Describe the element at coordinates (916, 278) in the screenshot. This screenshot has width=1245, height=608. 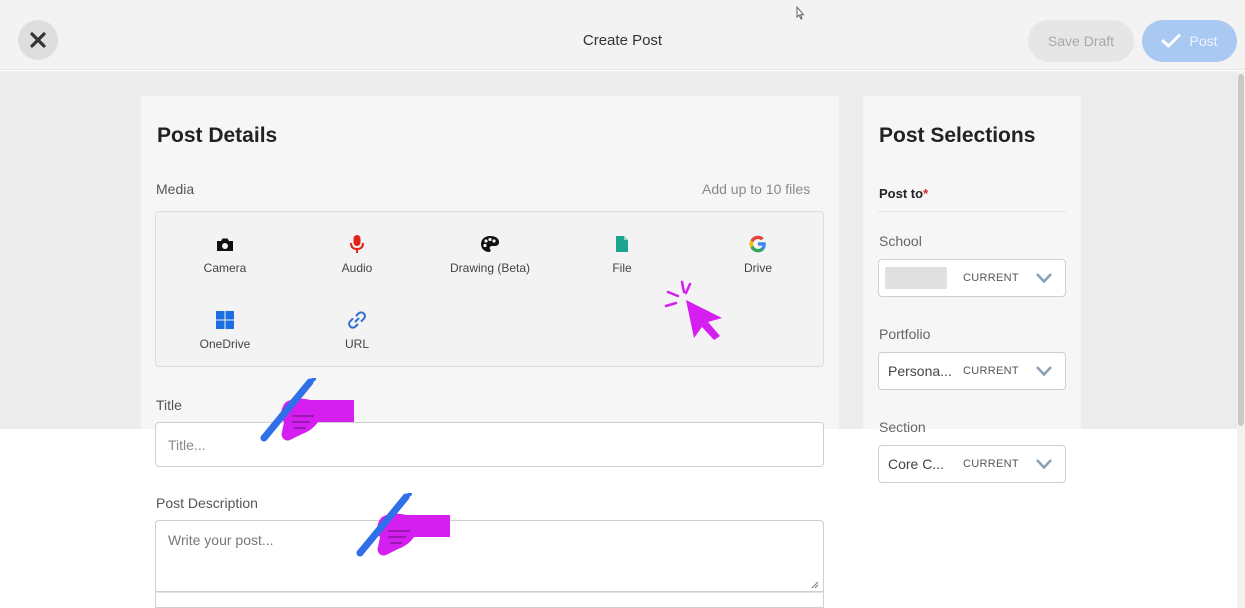
I see `school-value-redacted` at that location.